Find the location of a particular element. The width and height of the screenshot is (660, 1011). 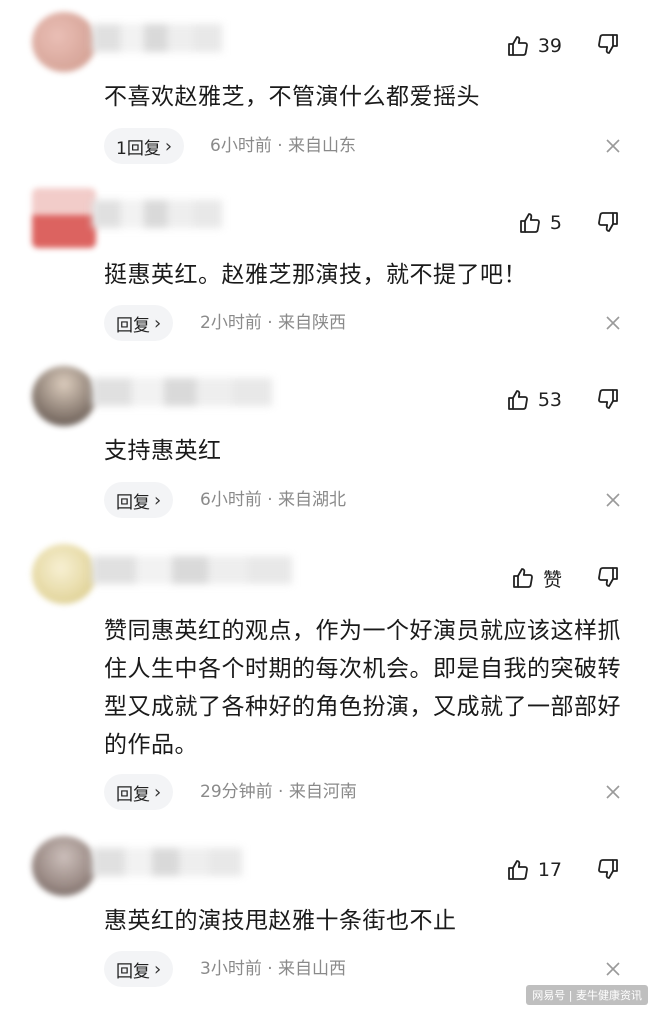

like-count: 17 is located at coordinates (549, 870).